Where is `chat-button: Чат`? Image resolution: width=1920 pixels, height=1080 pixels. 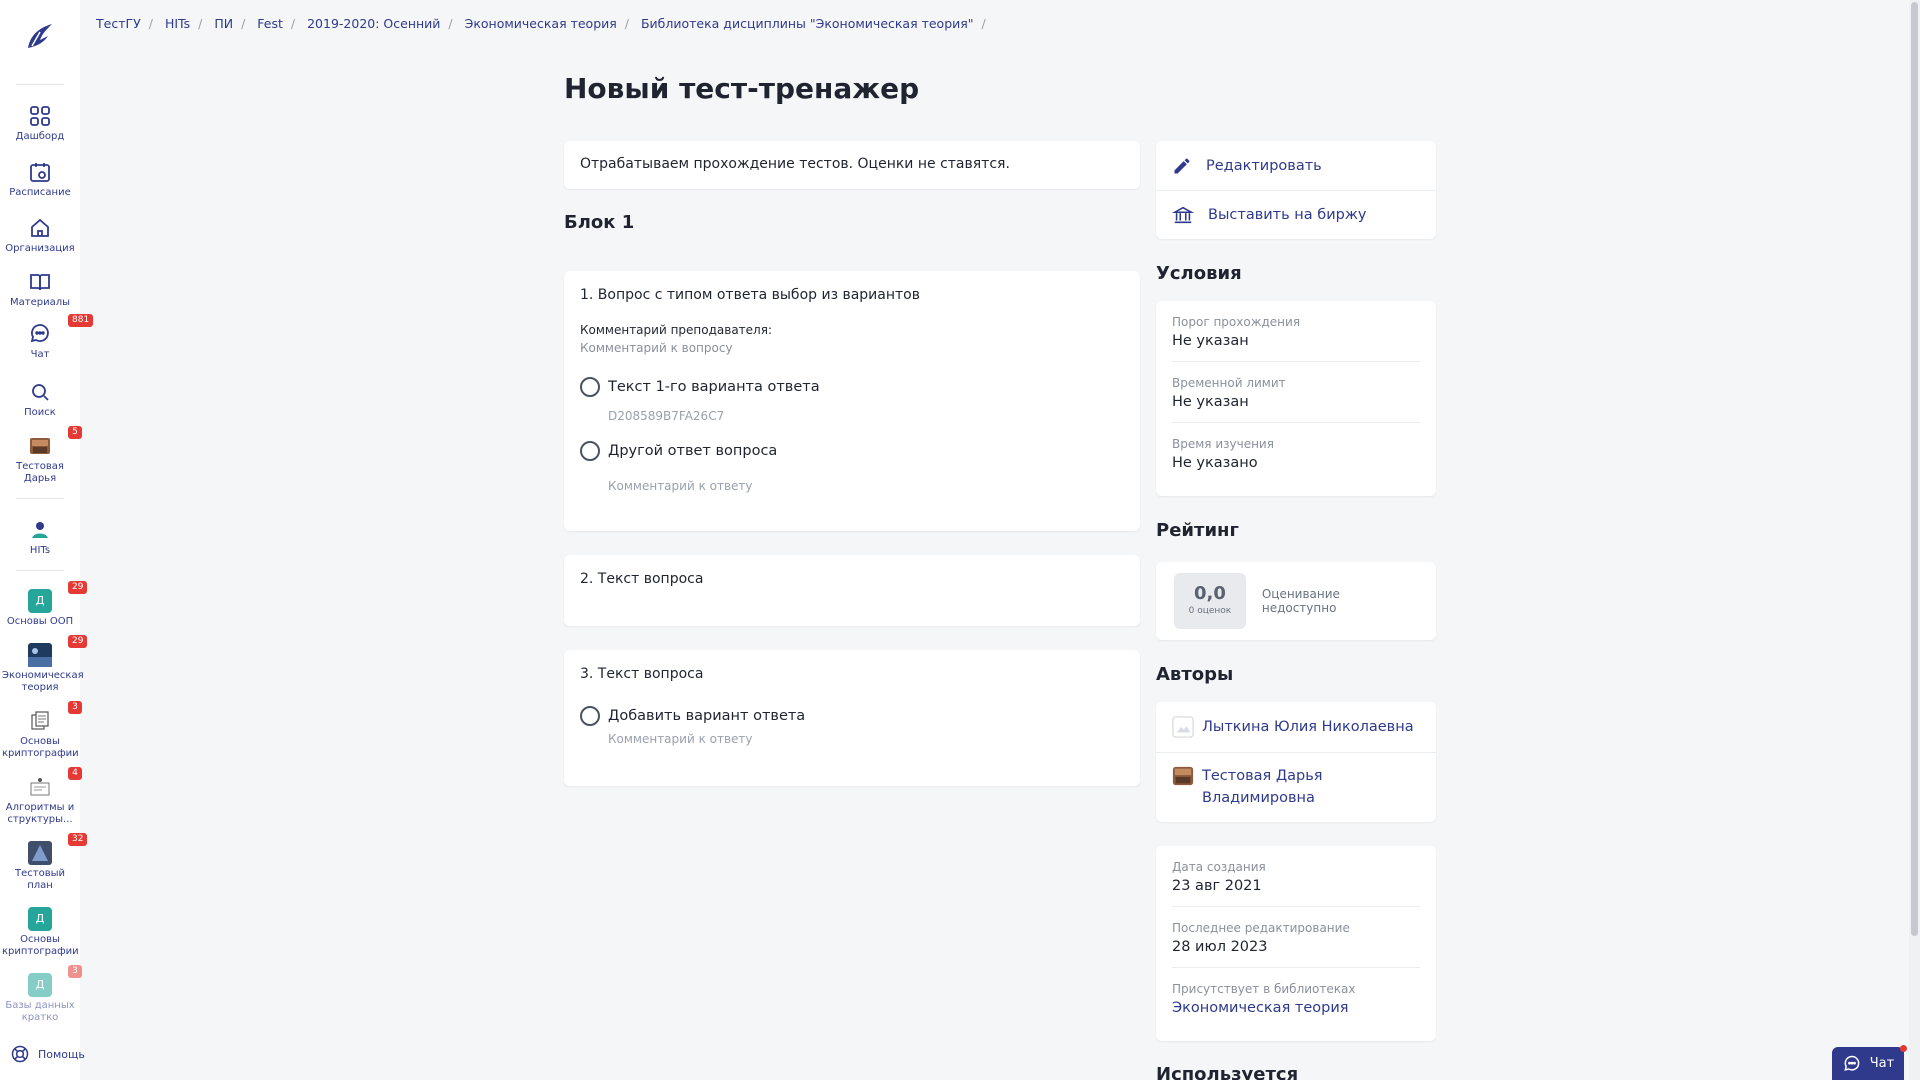
chat-button: Чат is located at coordinates (1868, 1063).